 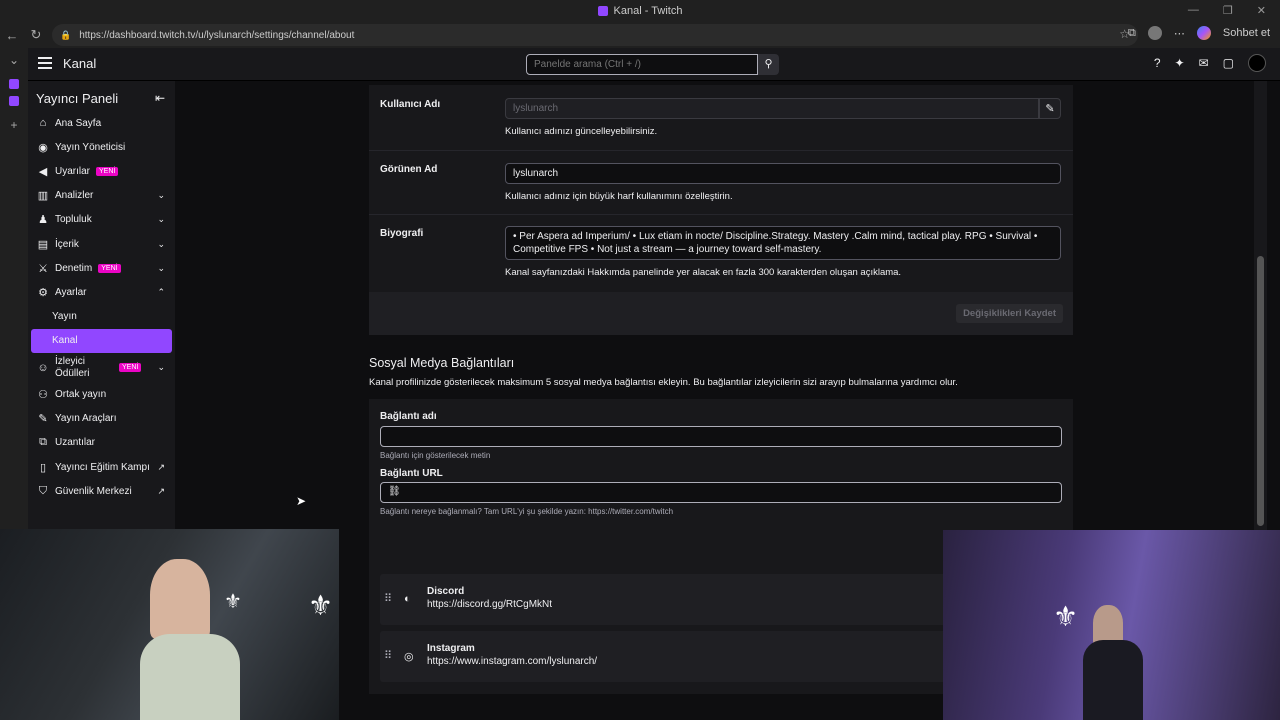 What do you see at coordinates (581, 131) in the screenshot?
I see `username-hint: Kullanıcı adınızı güncelleyebilirsiniz.` at bounding box center [581, 131].